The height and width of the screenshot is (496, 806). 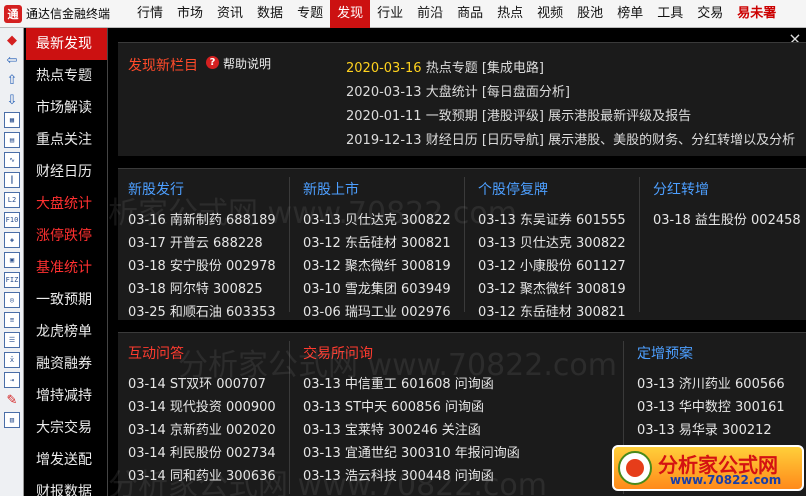 What do you see at coordinates (202, 264) in the screenshot?
I see `list-item: 03-18 安宁股份 002978` at bounding box center [202, 264].